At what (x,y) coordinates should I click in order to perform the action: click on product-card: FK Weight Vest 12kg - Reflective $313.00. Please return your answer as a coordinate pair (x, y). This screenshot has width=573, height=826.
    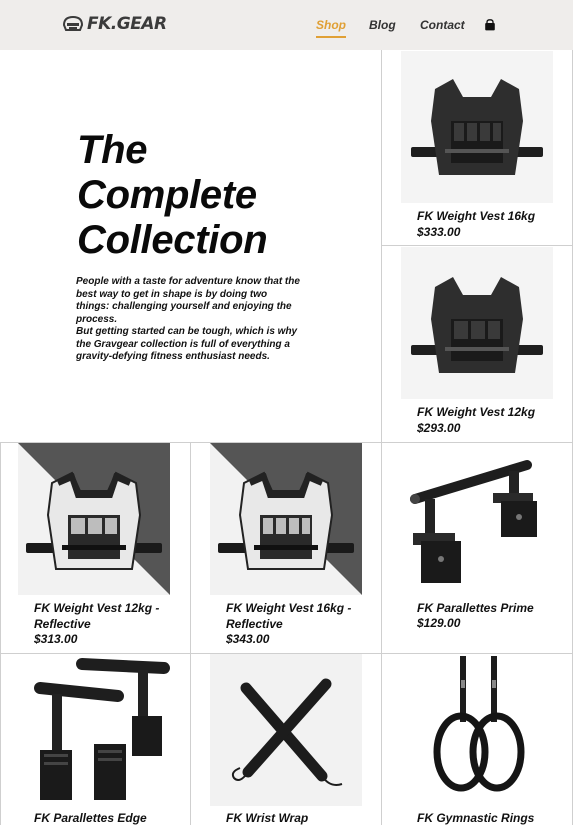
    Looking at the image, I should click on (103, 547).